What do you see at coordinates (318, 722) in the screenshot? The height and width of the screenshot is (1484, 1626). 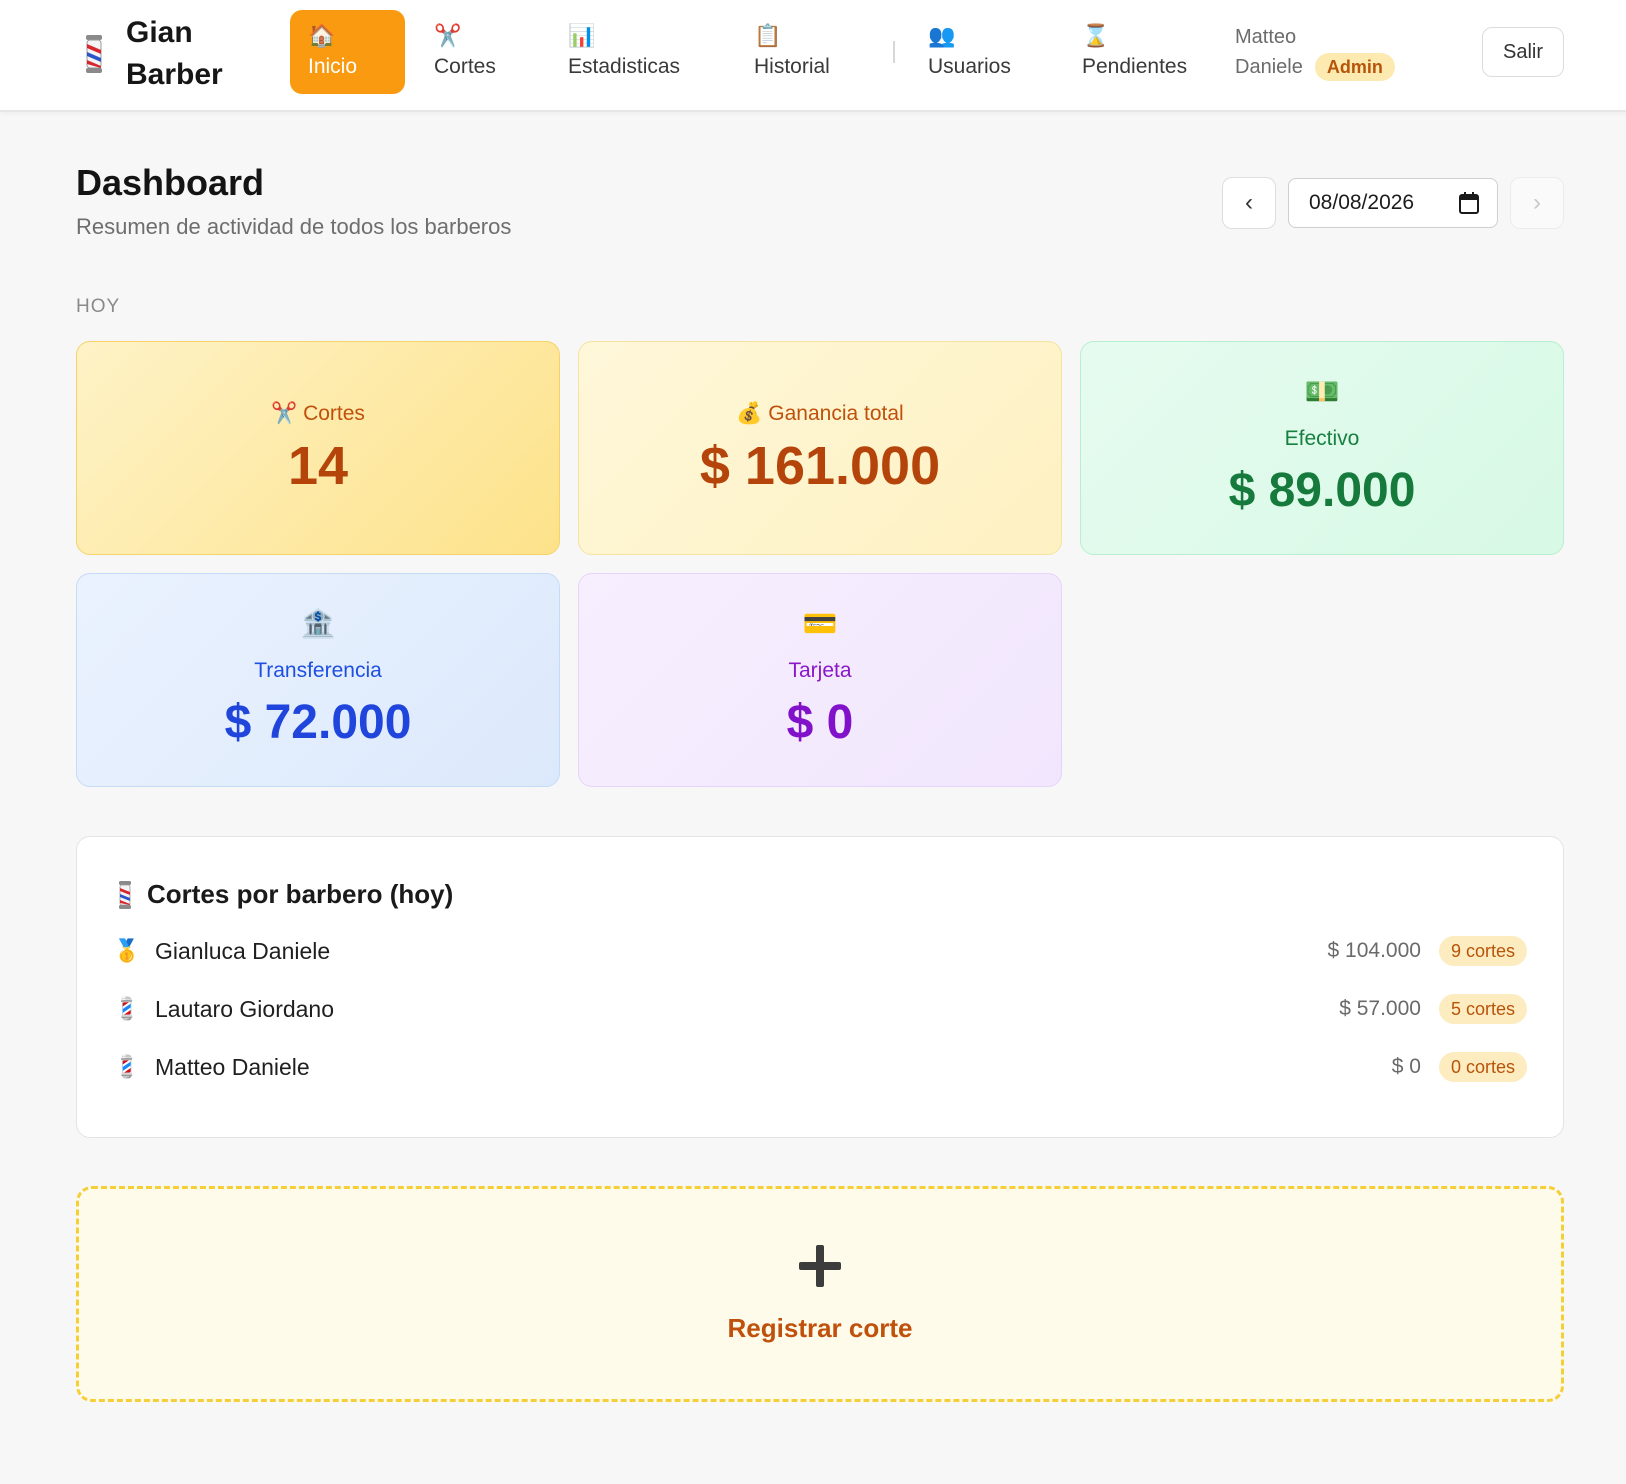 I see `stat-value: $ 72.000` at bounding box center [318, 722].